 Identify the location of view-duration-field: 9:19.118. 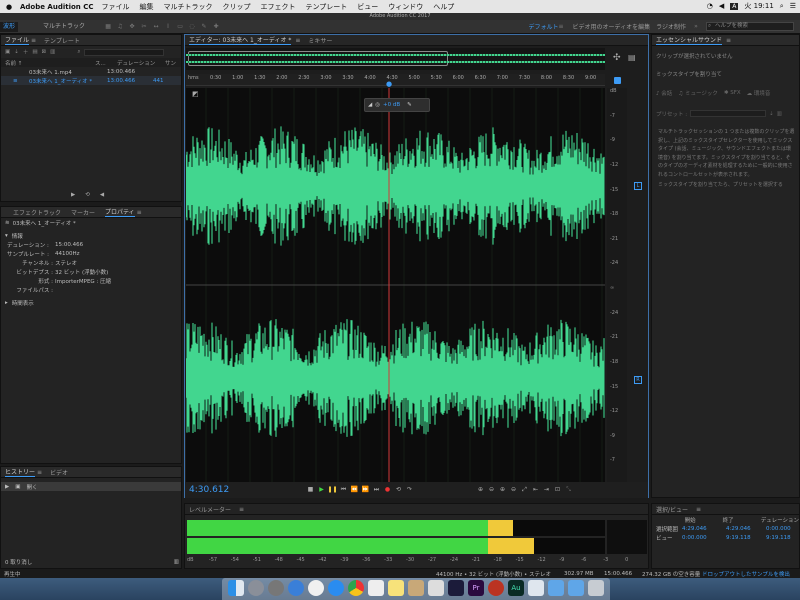
(778, 538).